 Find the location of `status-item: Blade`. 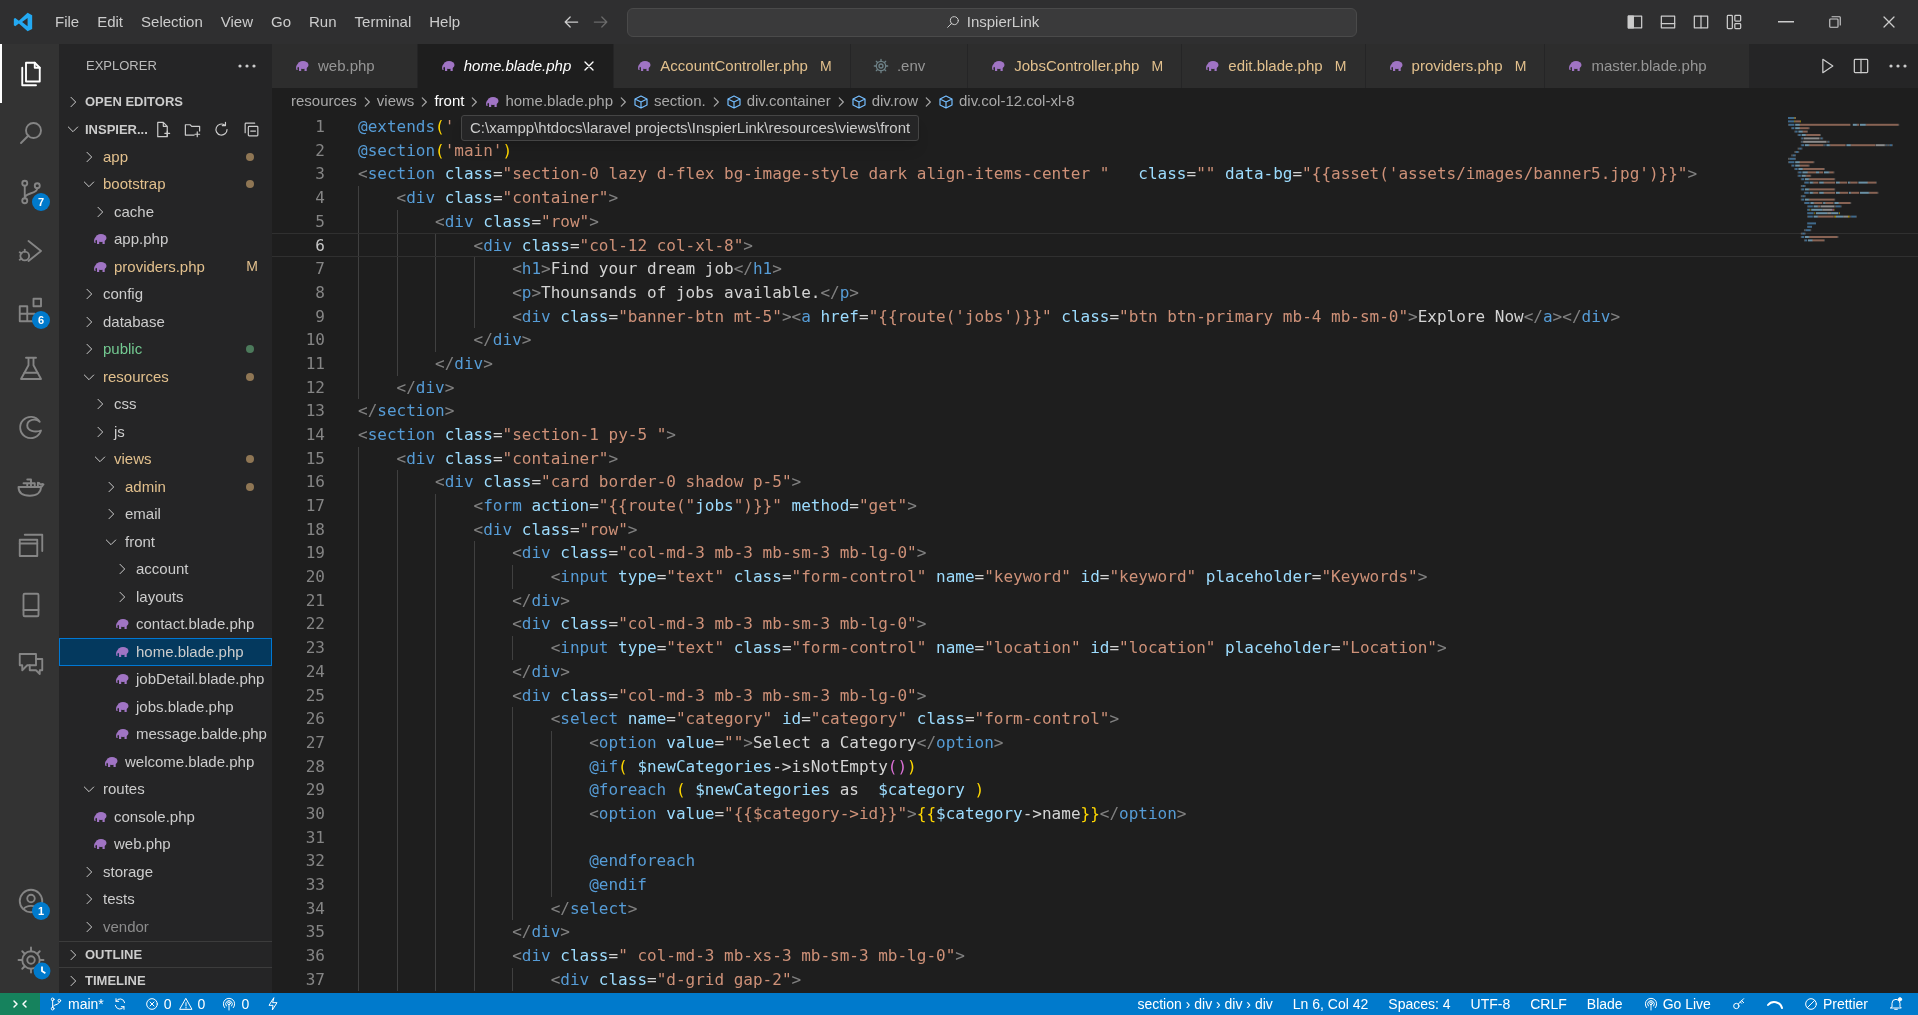

status-item: Blade is located at coordinates (1604, 1004).